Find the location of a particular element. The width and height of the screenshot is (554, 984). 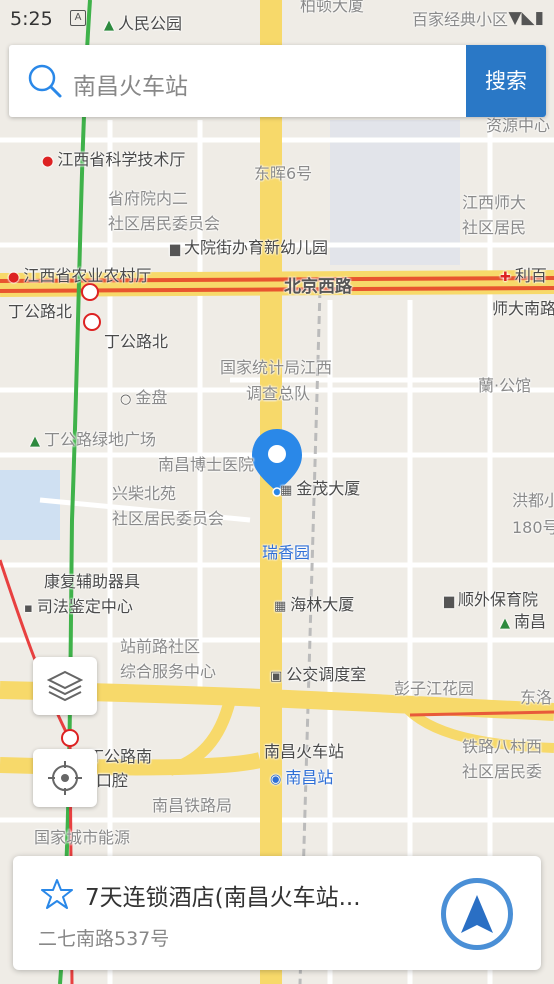

map-label: ▲ 南昌 is located at coordinates (523, 621).